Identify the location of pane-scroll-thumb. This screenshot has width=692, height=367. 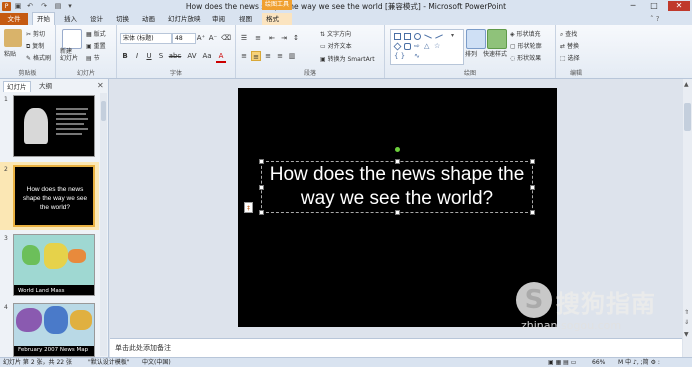
(103, 111).